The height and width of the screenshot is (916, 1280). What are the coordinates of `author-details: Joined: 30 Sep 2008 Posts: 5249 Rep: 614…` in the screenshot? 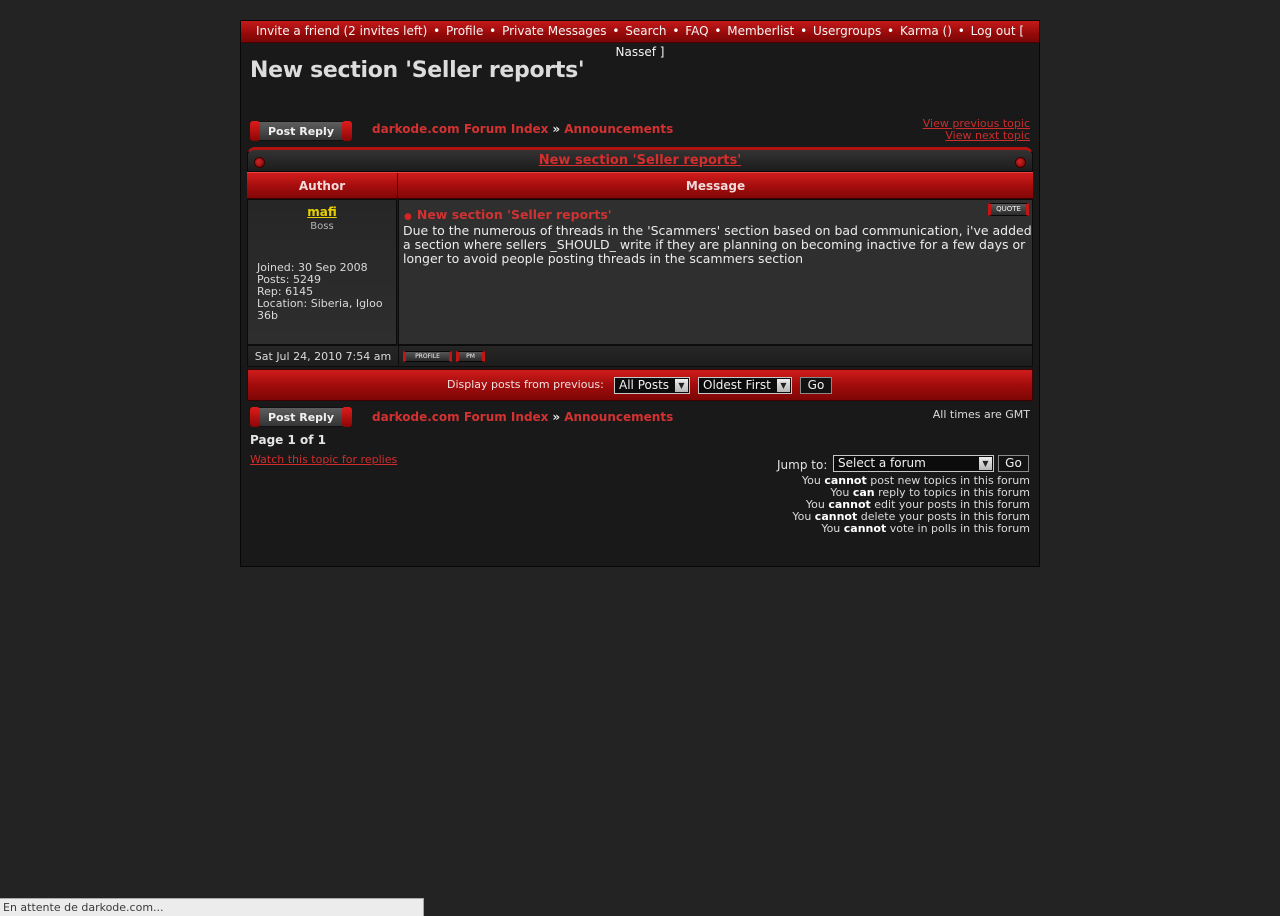 It's located at (324, 292).